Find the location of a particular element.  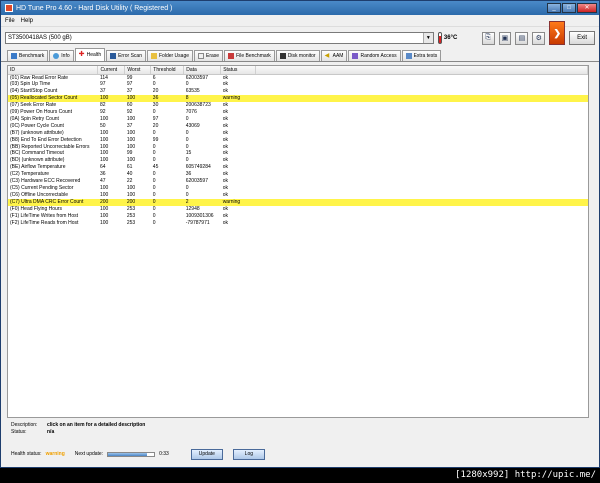

copy-screenshot-button: ▣ is located at coordinates (505, 38).